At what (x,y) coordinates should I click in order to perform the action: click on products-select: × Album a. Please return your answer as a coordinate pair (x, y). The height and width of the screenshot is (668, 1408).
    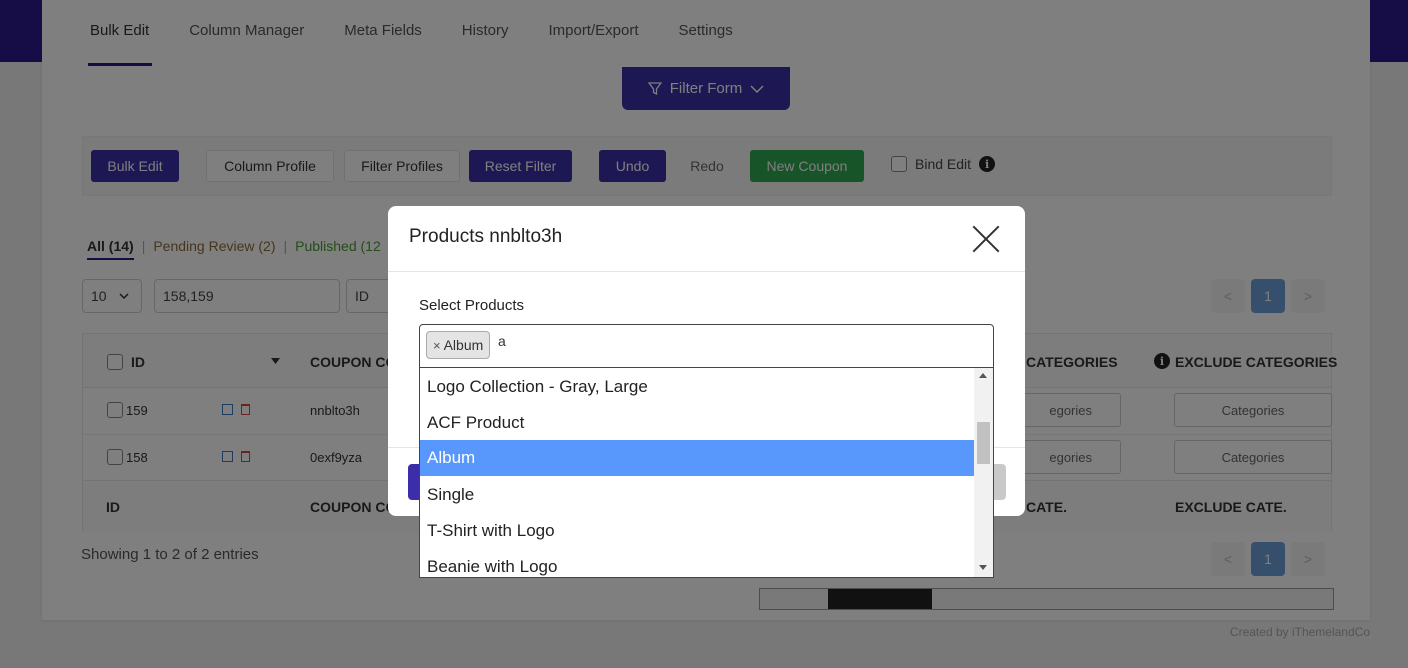
    Looking at the image, I should click on (706, 346).